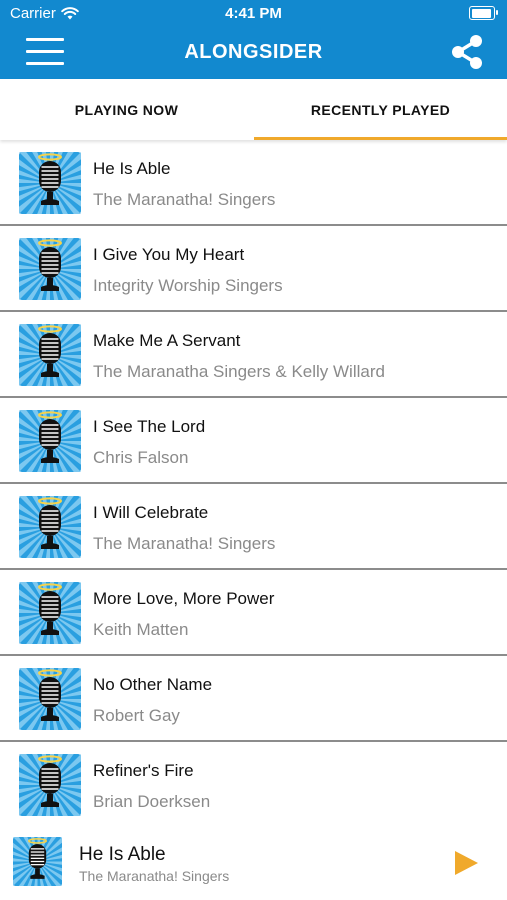  Describe the element at coordinates (253, 527) in the screenshot. I see `list-item: I Will Celebrate The Maranatha! Singers` at that location.